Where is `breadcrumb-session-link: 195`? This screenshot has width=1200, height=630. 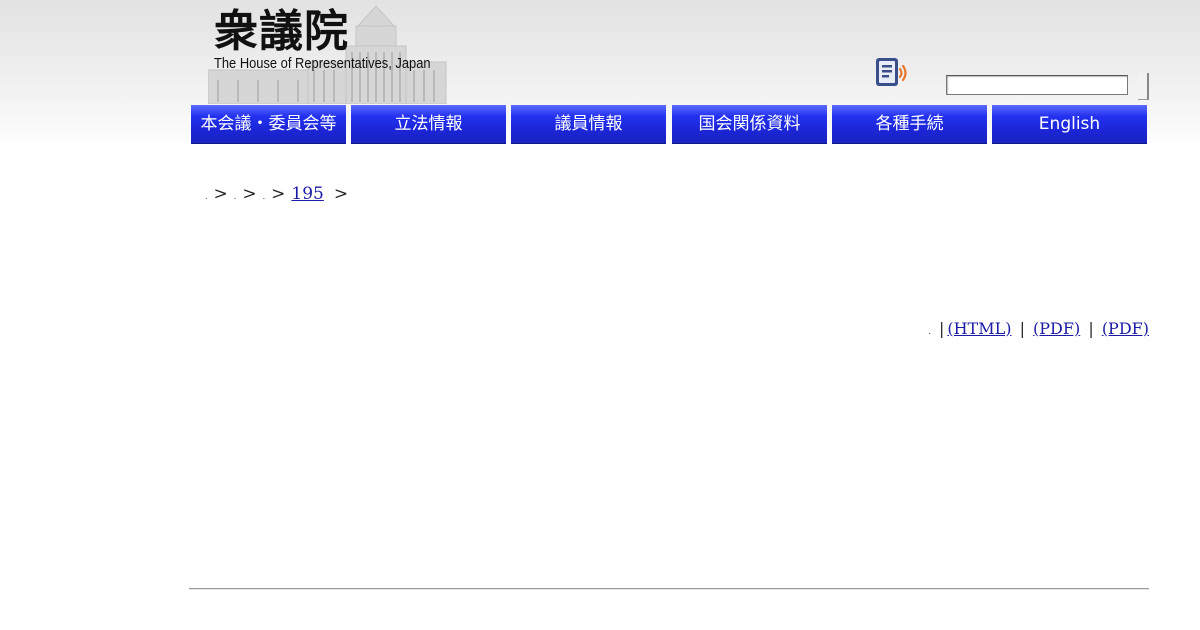 breadcrumb-session-link: 195 is located at coordinates (307, 194).